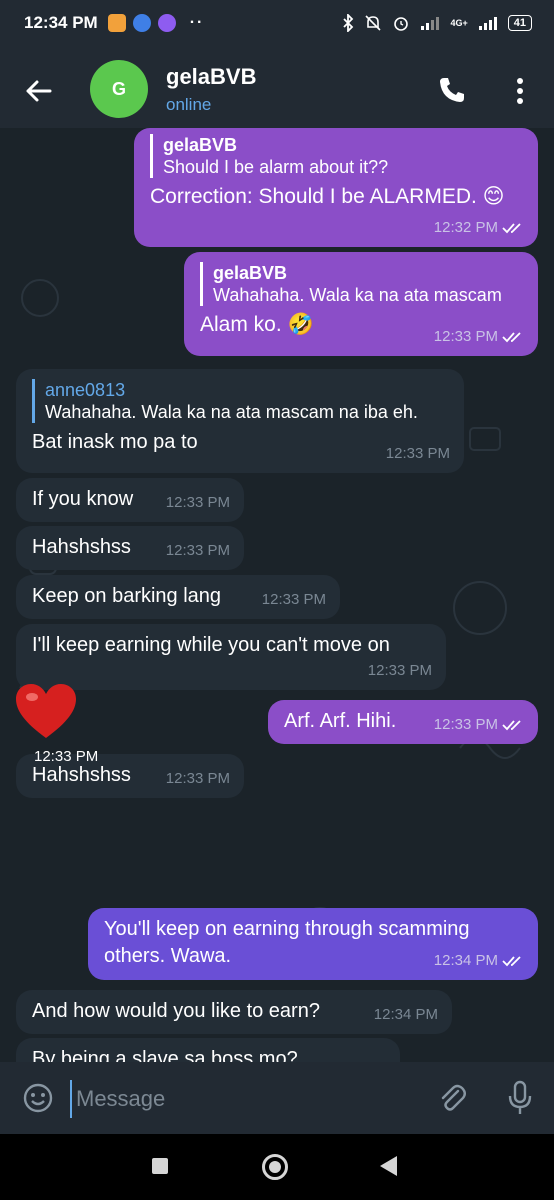  I want to click on contact-status: online, so click(189, 104).